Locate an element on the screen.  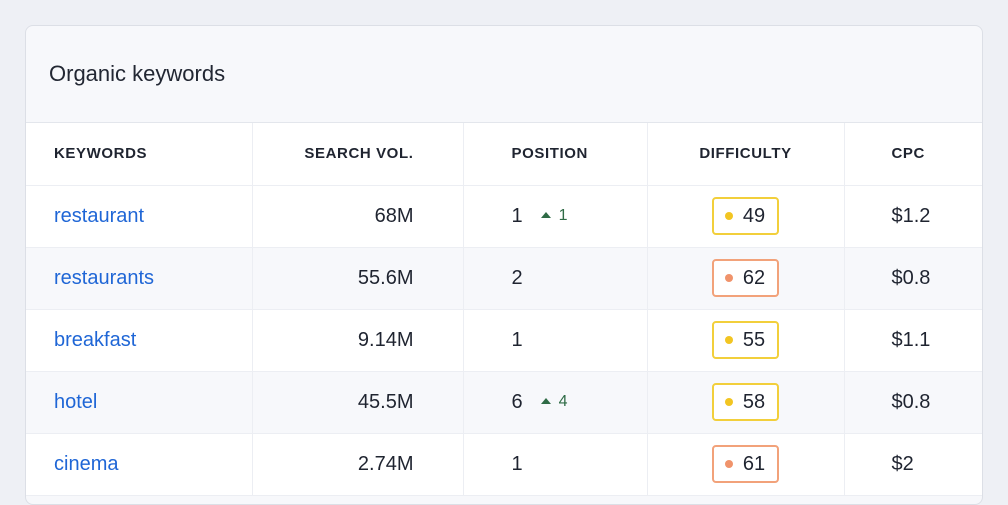
difficulty-badge: 61 is located at coordinates (745, 464).